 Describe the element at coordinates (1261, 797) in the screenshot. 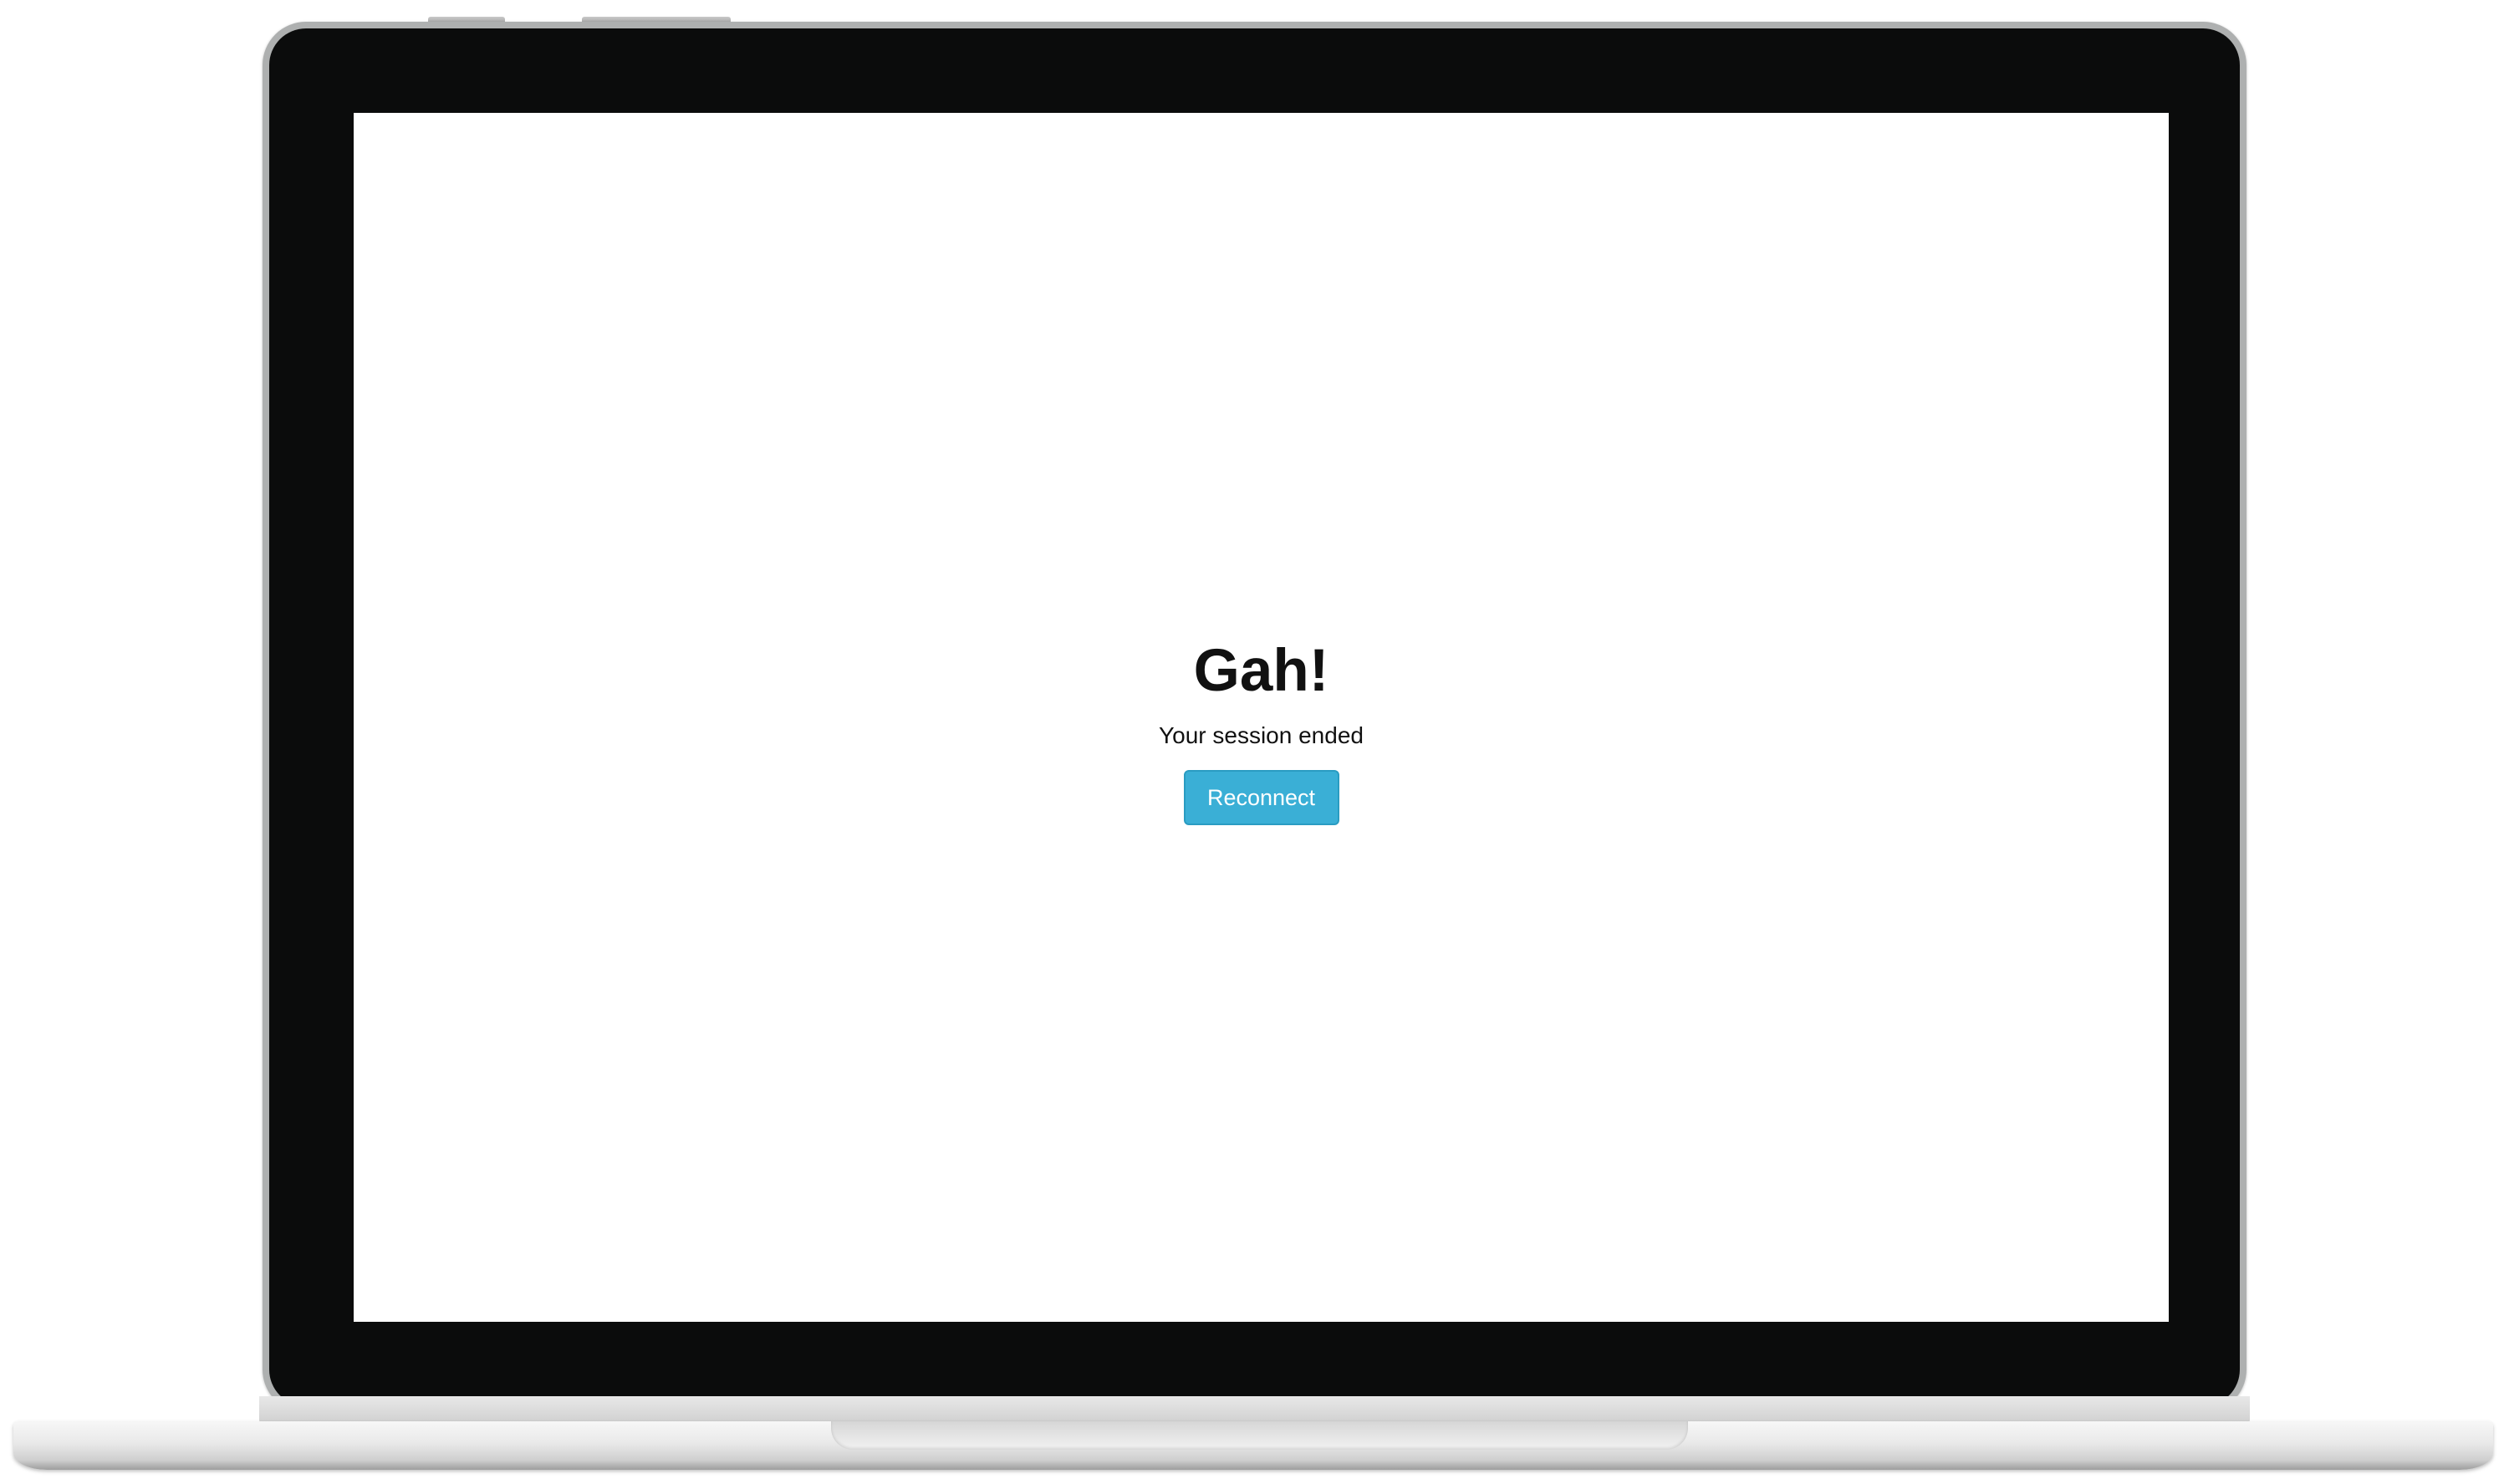

I see `reconnect-button: Reconnect` at that location.